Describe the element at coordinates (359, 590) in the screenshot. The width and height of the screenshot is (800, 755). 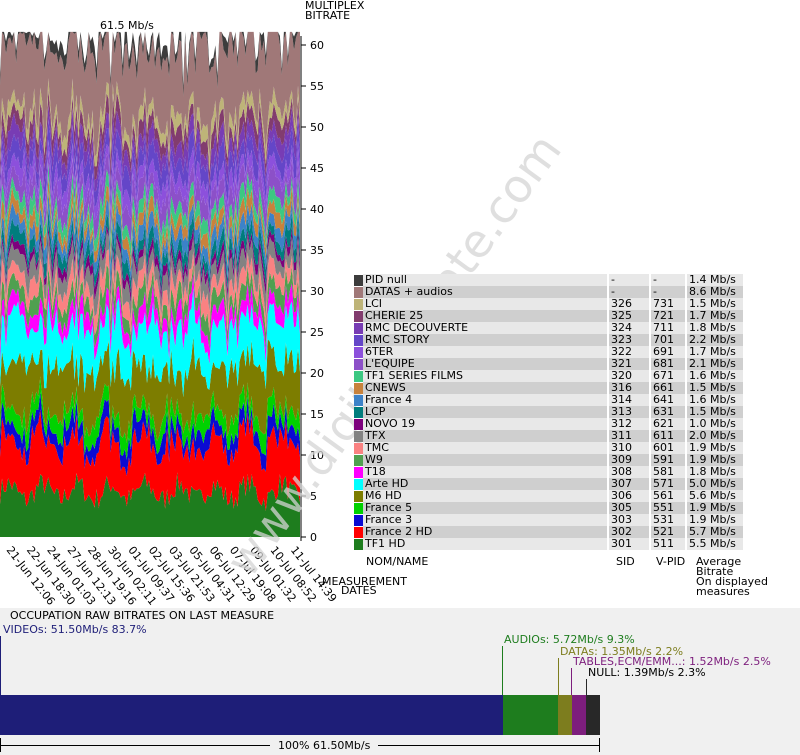
I see `x-axis-title-2: DATES` at that location.